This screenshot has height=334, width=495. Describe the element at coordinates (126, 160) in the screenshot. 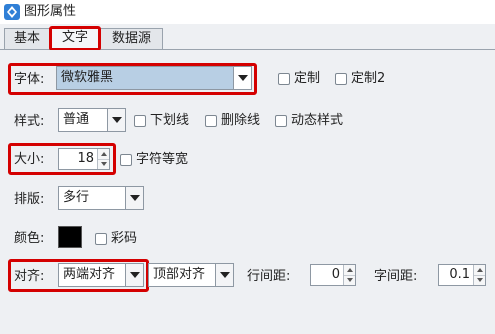

I see `monospace-checkbox-box` at that location.